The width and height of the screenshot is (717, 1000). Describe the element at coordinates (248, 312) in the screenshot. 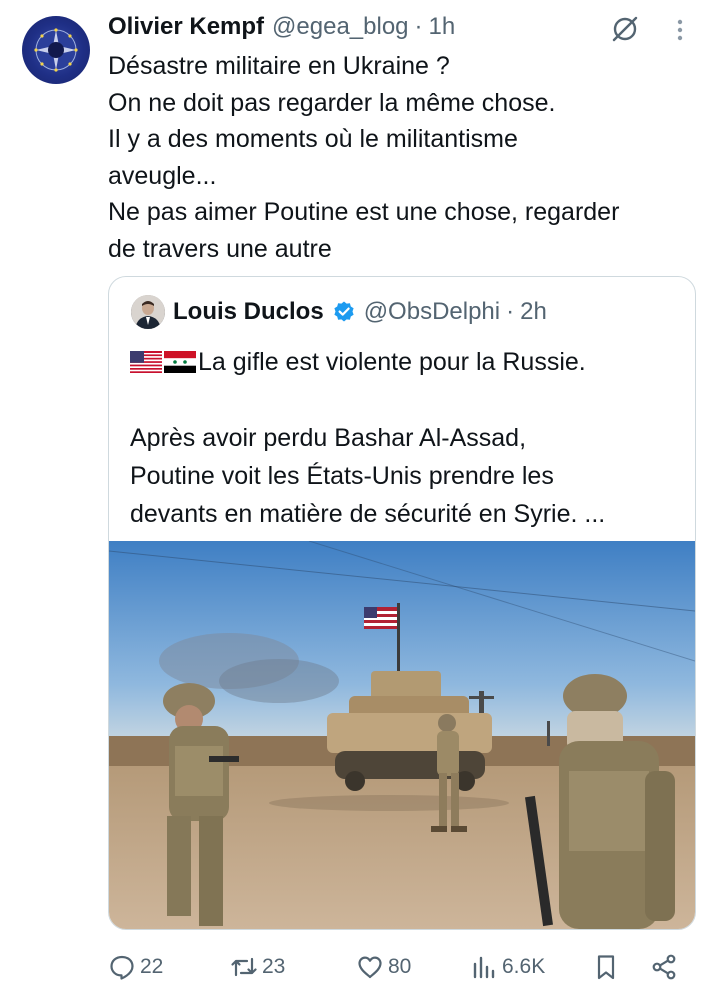

I see `quote-author-name: Louis Duclos` at that location.